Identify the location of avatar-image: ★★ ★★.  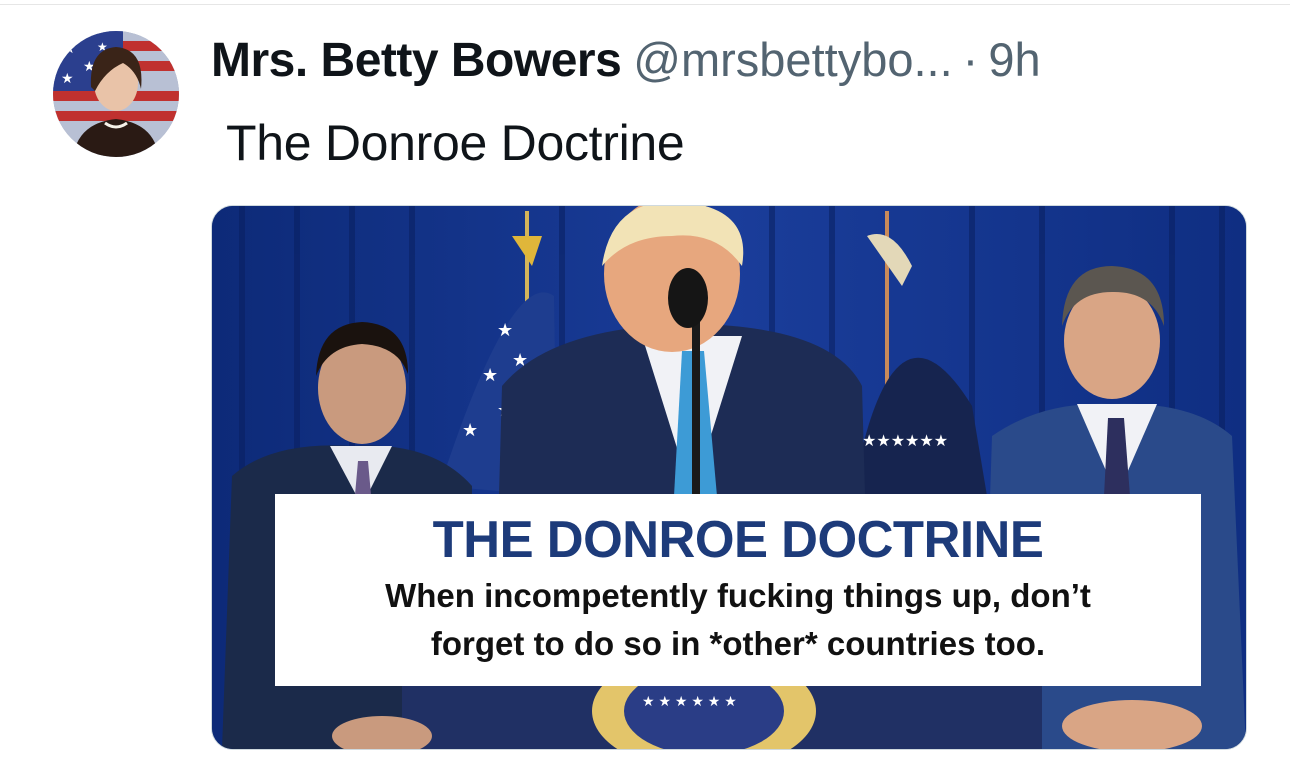
(116, 94).